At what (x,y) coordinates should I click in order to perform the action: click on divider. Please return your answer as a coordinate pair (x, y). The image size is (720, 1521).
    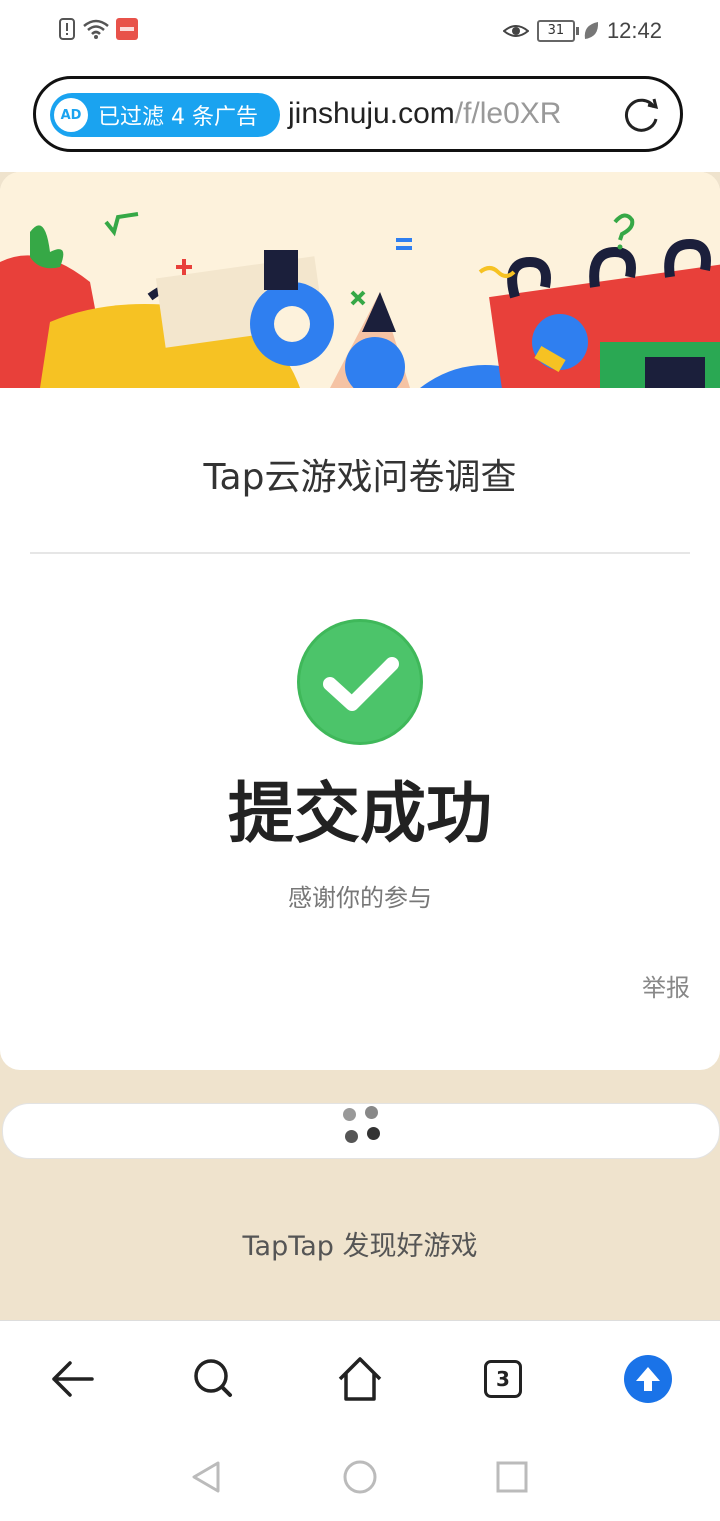
    Looking at the image, I should click on (360, 553).